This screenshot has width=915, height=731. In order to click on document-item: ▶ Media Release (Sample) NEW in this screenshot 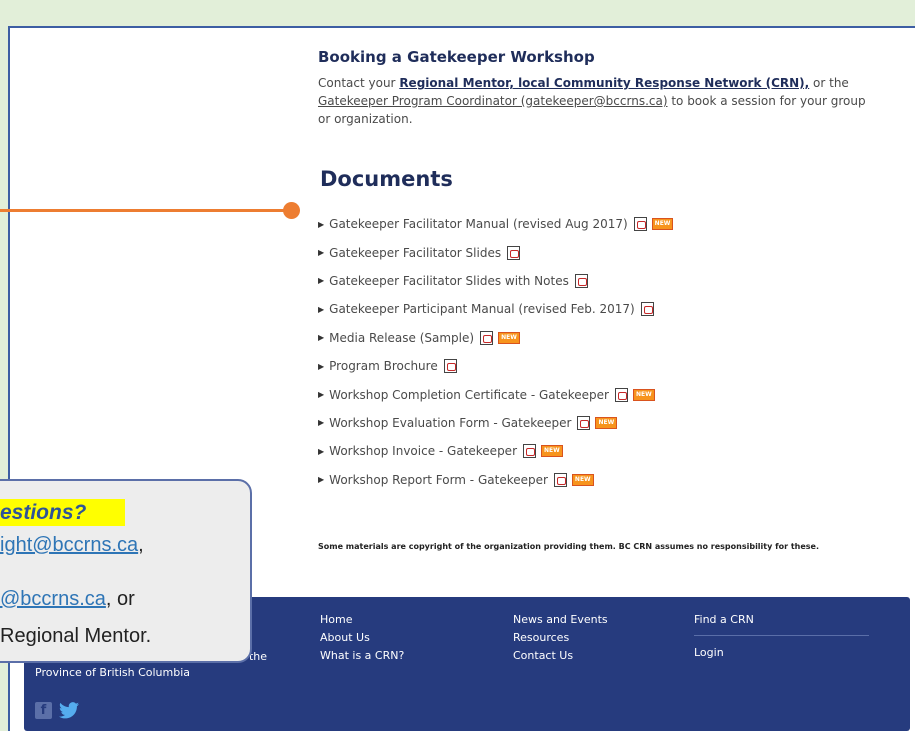, I will do `click(495, 338)`.